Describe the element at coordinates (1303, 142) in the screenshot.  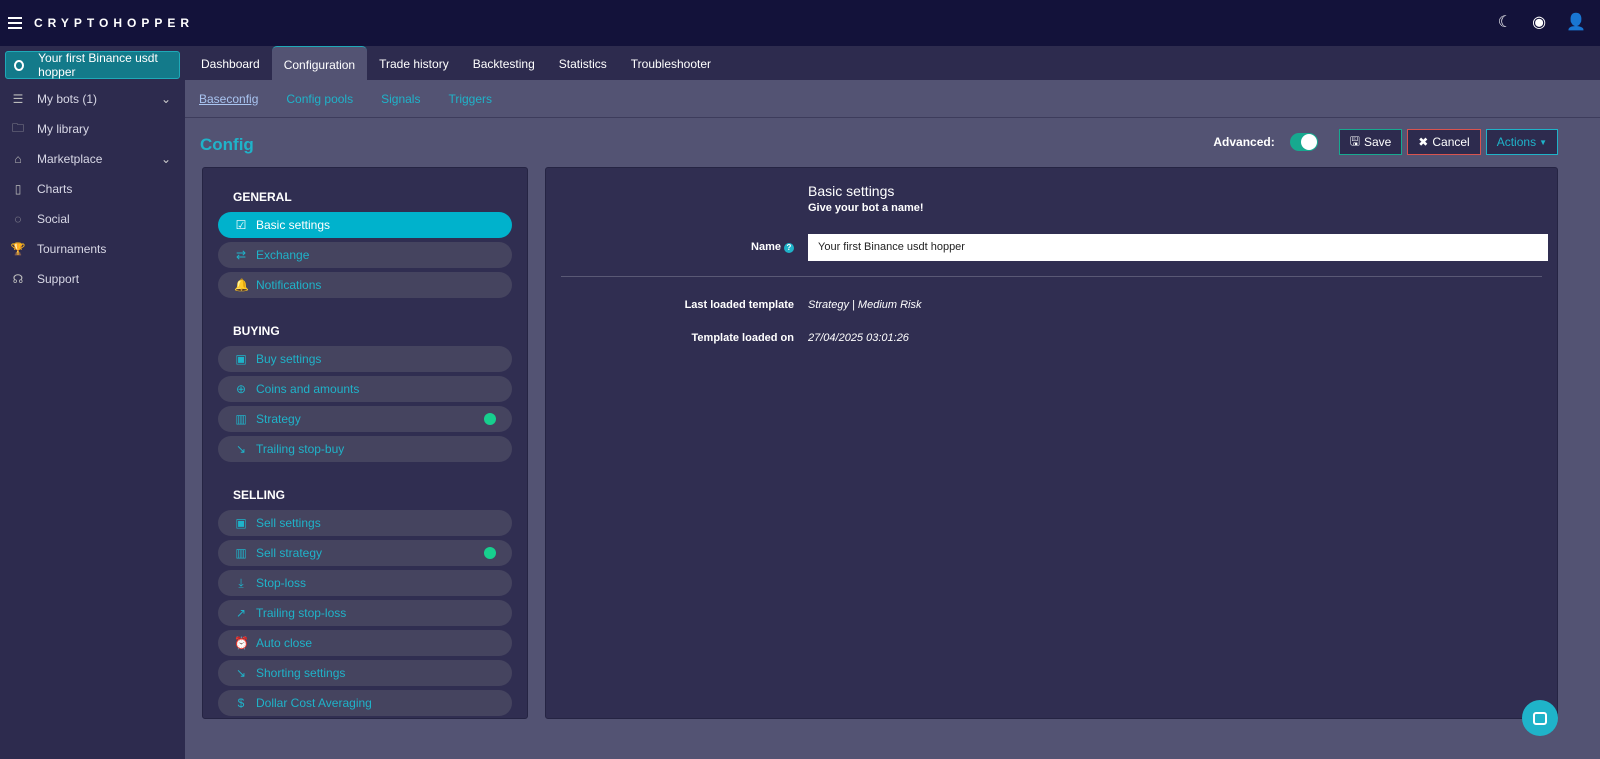
I see `advanced-toggle` at that location.